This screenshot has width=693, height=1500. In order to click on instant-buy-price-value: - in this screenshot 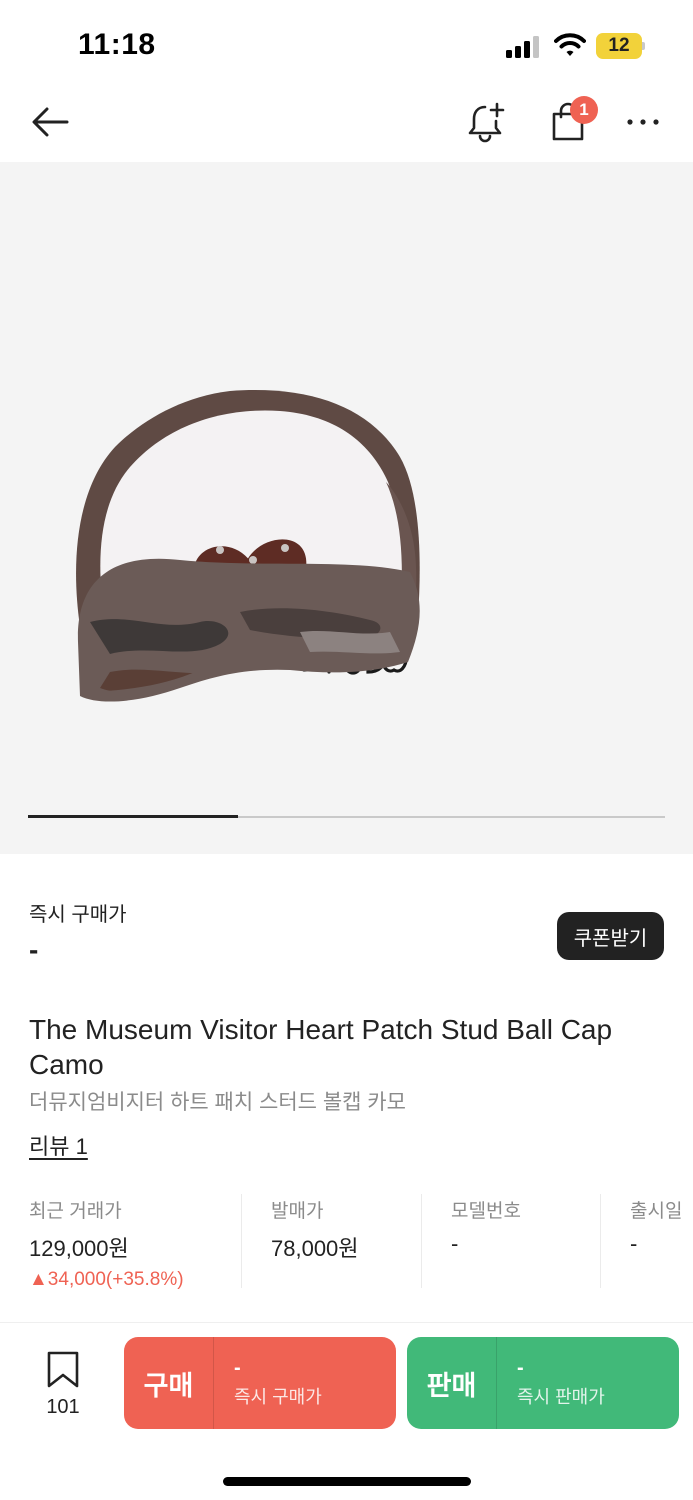, I will do `click(34, 949)`.